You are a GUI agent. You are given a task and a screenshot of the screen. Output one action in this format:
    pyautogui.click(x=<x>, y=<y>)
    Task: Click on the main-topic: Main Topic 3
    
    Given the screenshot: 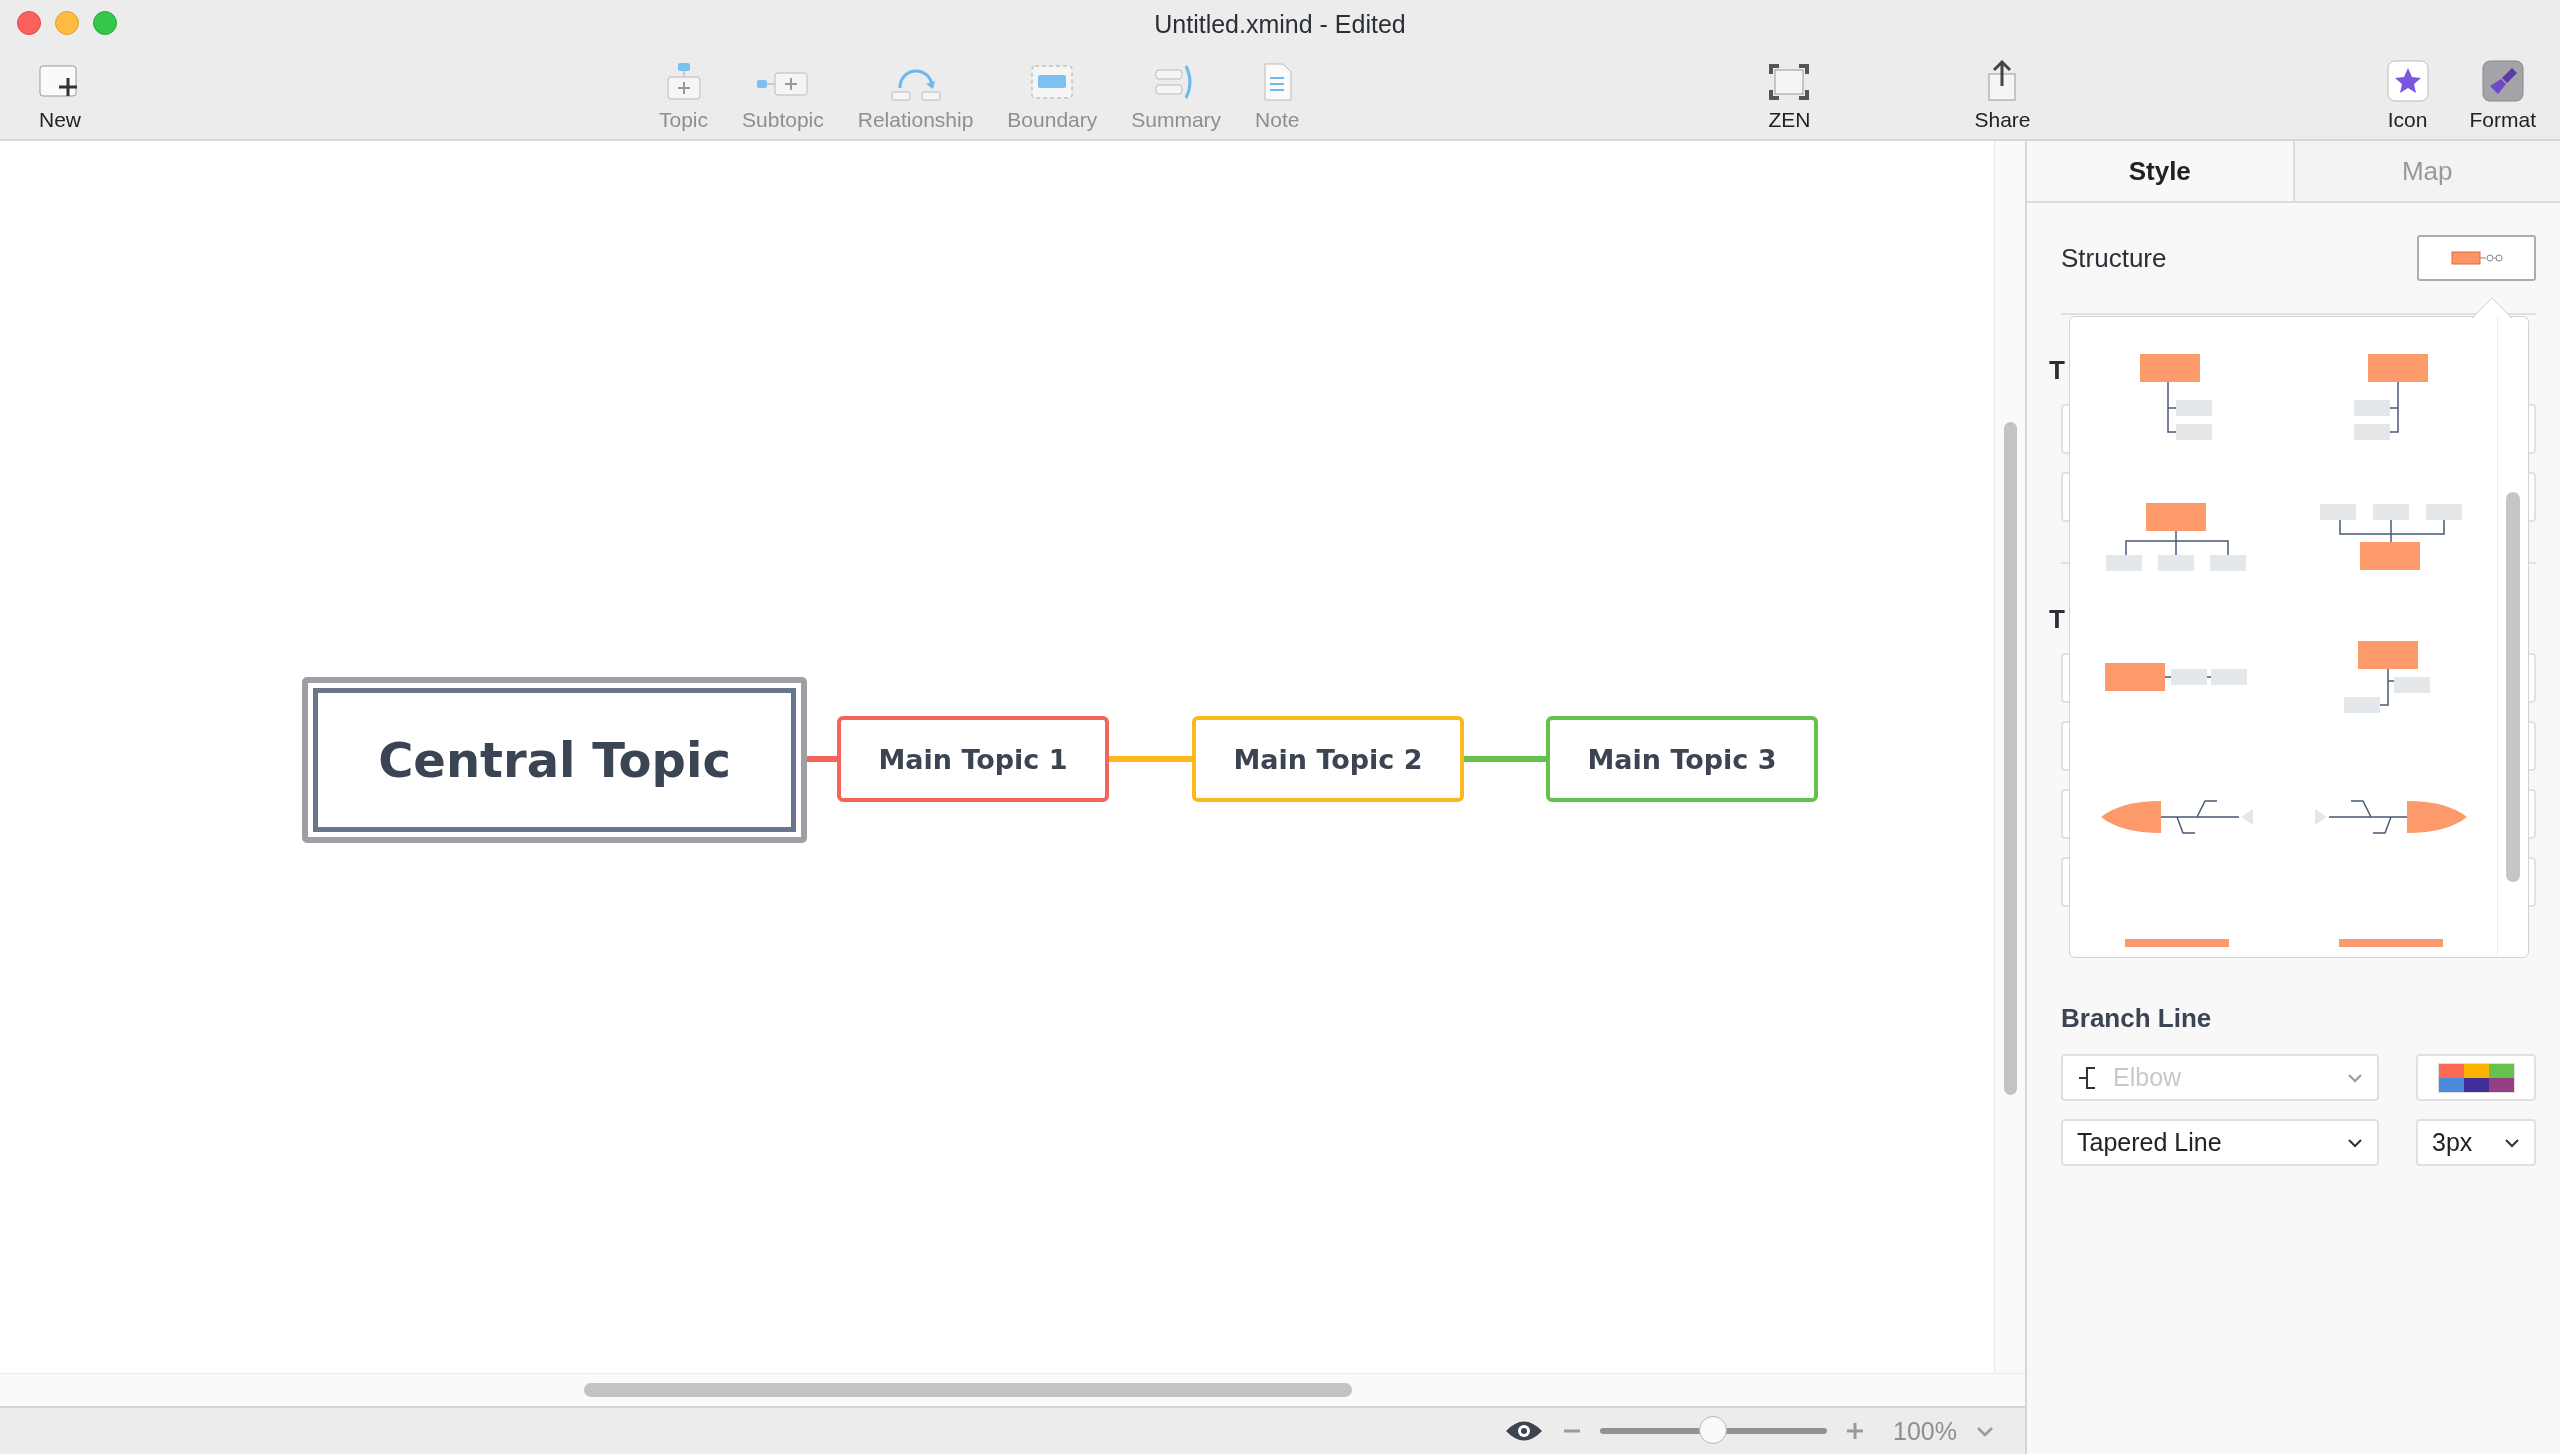 What is the action you would take?
    pyautogui.click(x=1682, y=759)
    